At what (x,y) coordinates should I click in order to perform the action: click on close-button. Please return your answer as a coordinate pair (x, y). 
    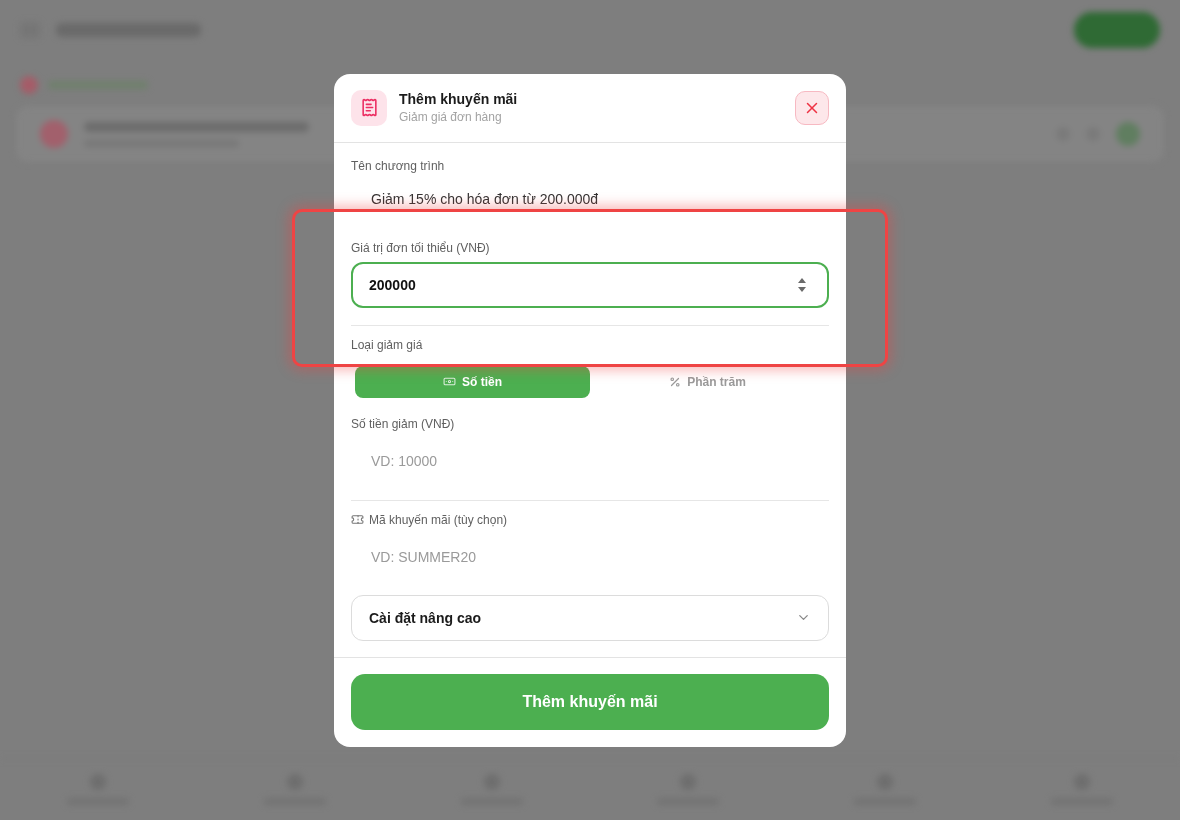
    Looking at the image, I should click on (812, 107).